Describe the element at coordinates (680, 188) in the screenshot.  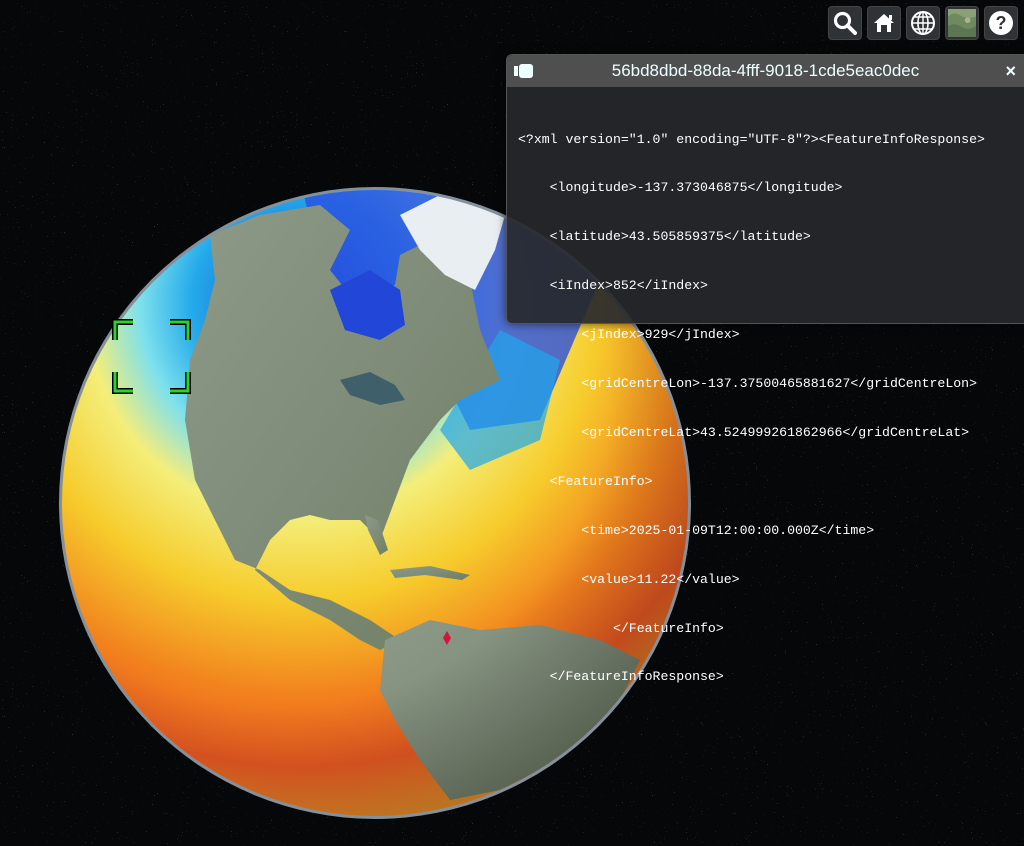
I see `xml-line: <longitude>-137.373046875</longitude>` at that location.